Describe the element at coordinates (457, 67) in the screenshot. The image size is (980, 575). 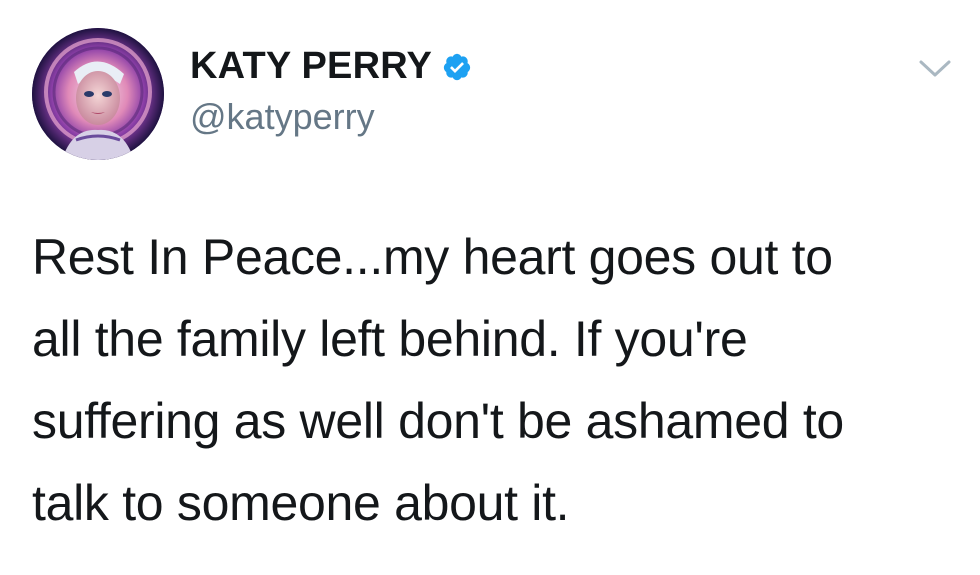
I see `verified-badge-icon` at that location.